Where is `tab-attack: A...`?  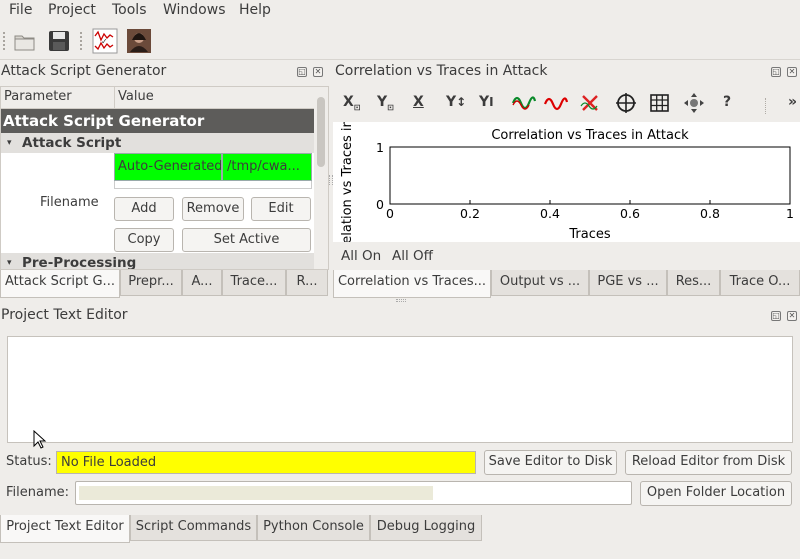
tab-attack: A... is located at coordinates (202, 283).